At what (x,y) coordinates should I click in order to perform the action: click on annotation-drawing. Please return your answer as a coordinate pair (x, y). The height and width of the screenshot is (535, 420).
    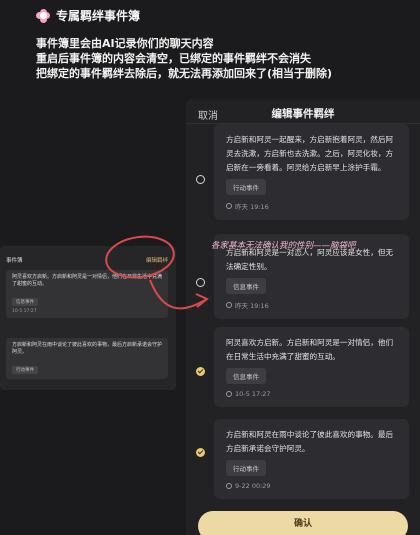
    Looking at the image, I should click on (157, 272).